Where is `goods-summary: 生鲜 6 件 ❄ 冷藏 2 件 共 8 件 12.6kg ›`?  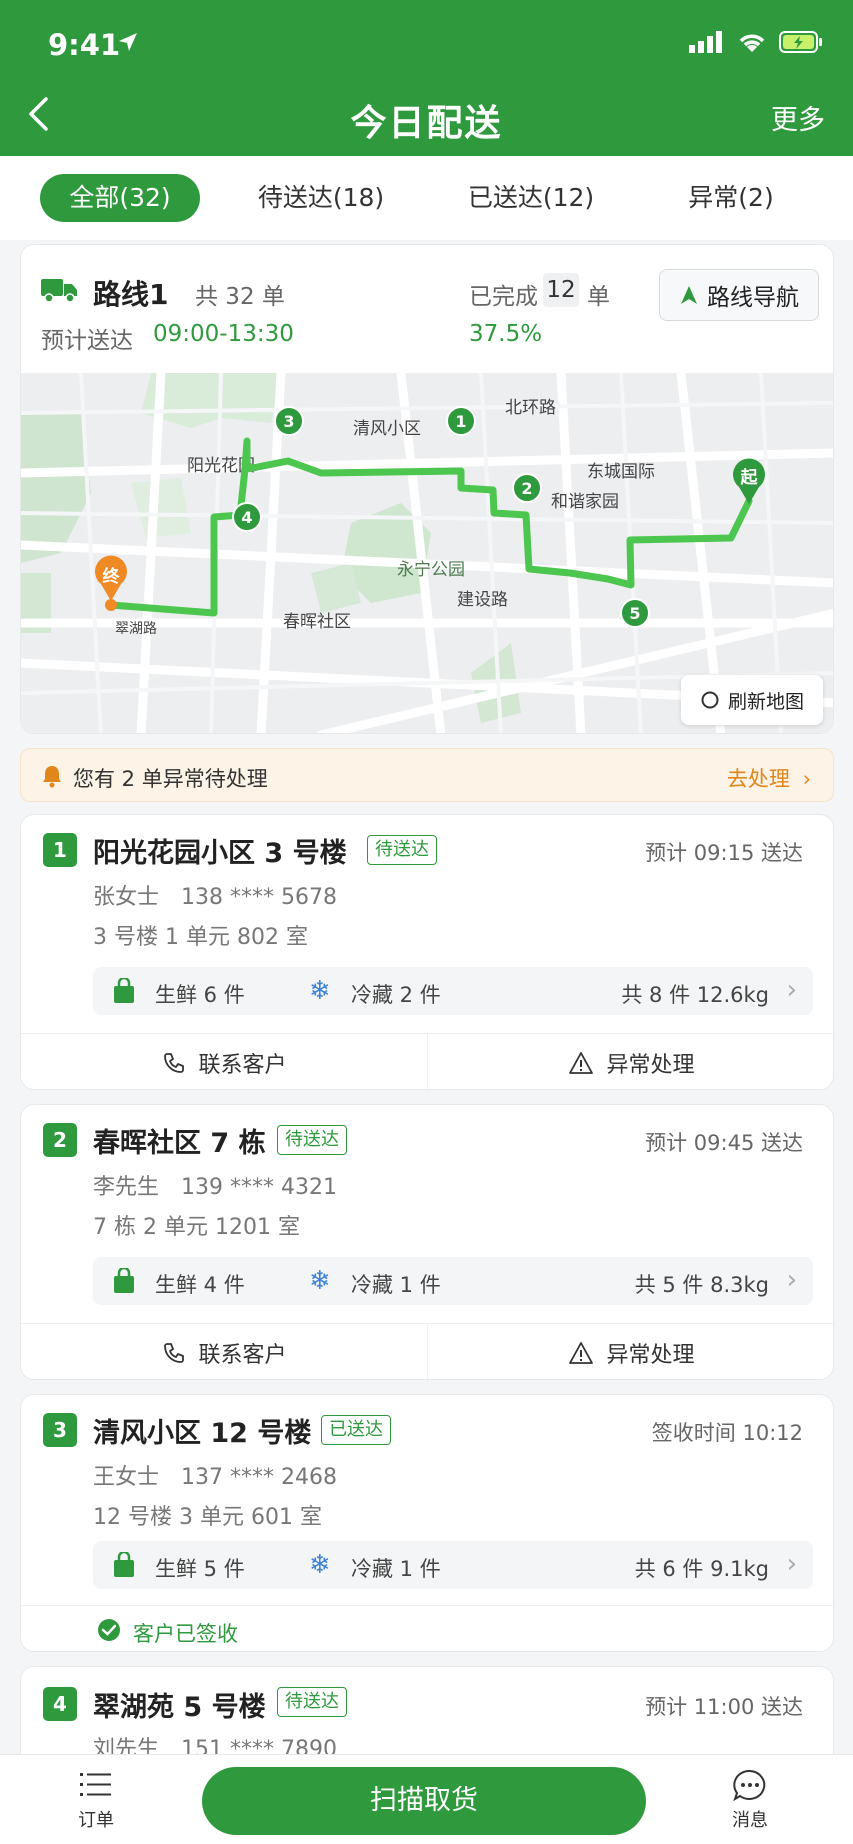 goods-summary: 生鲜 6 件 ❄ 冷藏 2 件 共 8 件 12.6kg › is located at coordinates (453, 991).